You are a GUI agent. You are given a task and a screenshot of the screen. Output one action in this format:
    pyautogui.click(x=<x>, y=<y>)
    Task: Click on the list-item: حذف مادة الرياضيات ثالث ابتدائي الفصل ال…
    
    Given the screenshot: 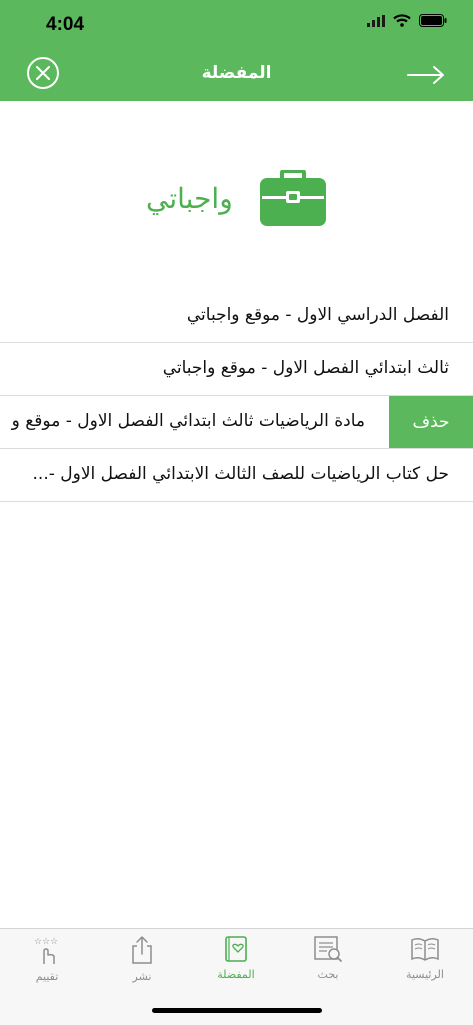 What is the action you would take?
    pyautogui.click(x=236, y=422)
    